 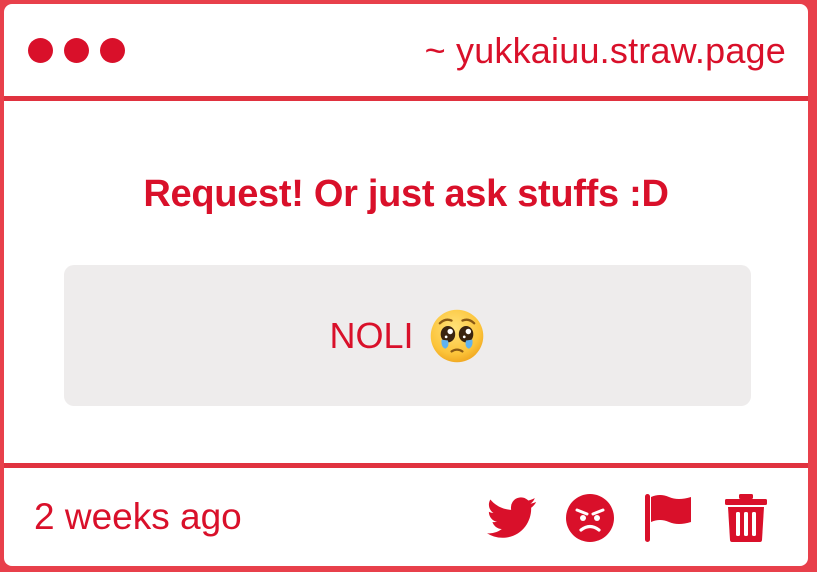 What do you see at coordinates (605, 51) in the screenshot?
I see `page-url: ~ yukkaiuu.straw.page` at bounding box center [605, 51].